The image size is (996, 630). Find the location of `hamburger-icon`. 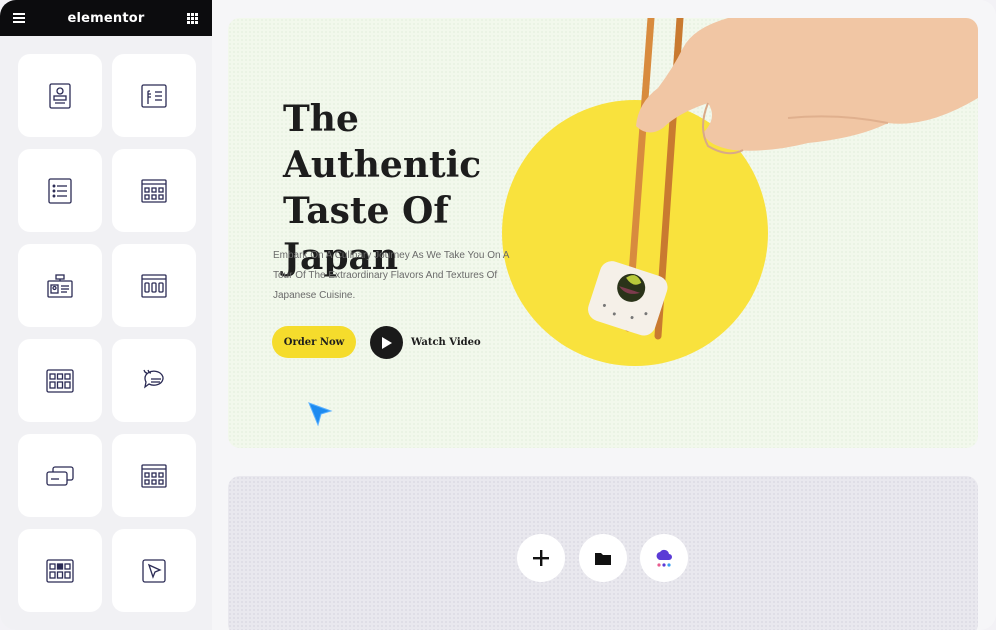

hamburger-icon is located at coordinates (19, 18).